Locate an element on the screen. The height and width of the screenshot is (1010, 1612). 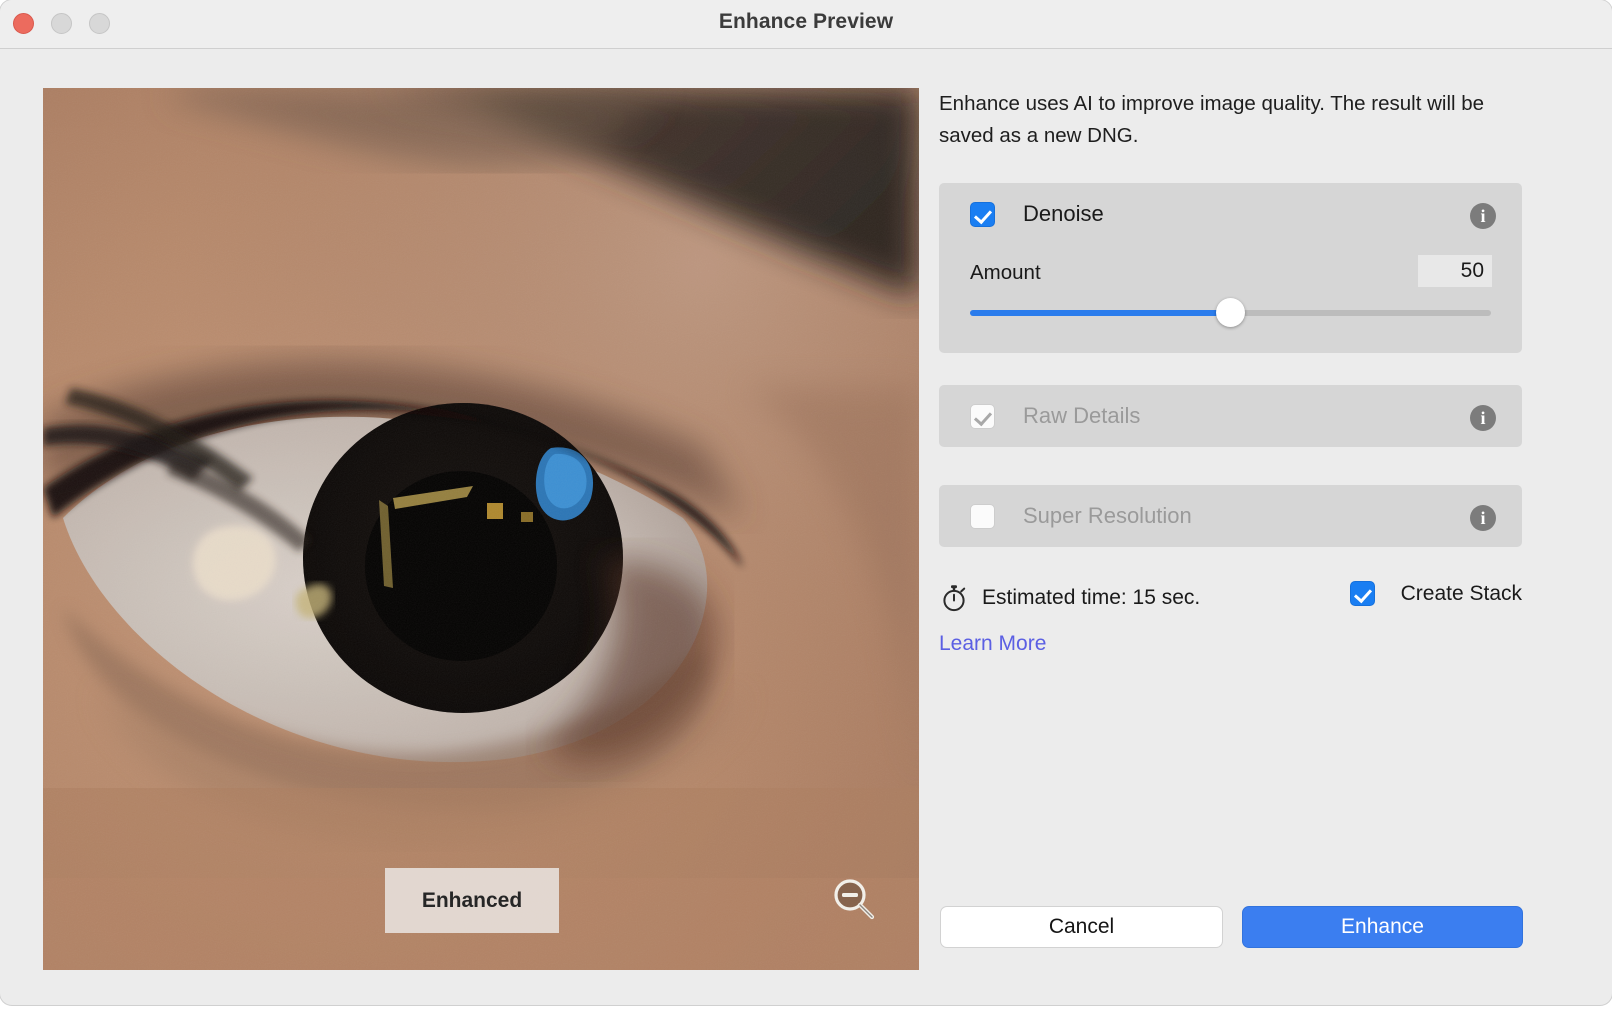
learn-more-link: Learn More is located at coordinates (992, 644).